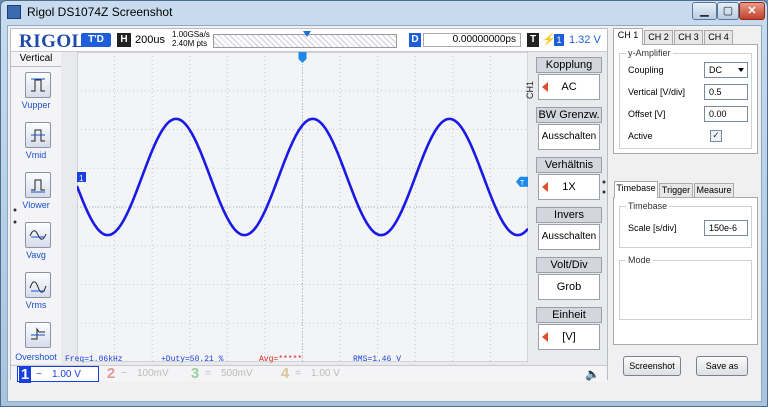  What do you see at coordinates (676, 190) in the screenshot?
I see `tab-trigger: Trigger` at bounding box center [676, 190].